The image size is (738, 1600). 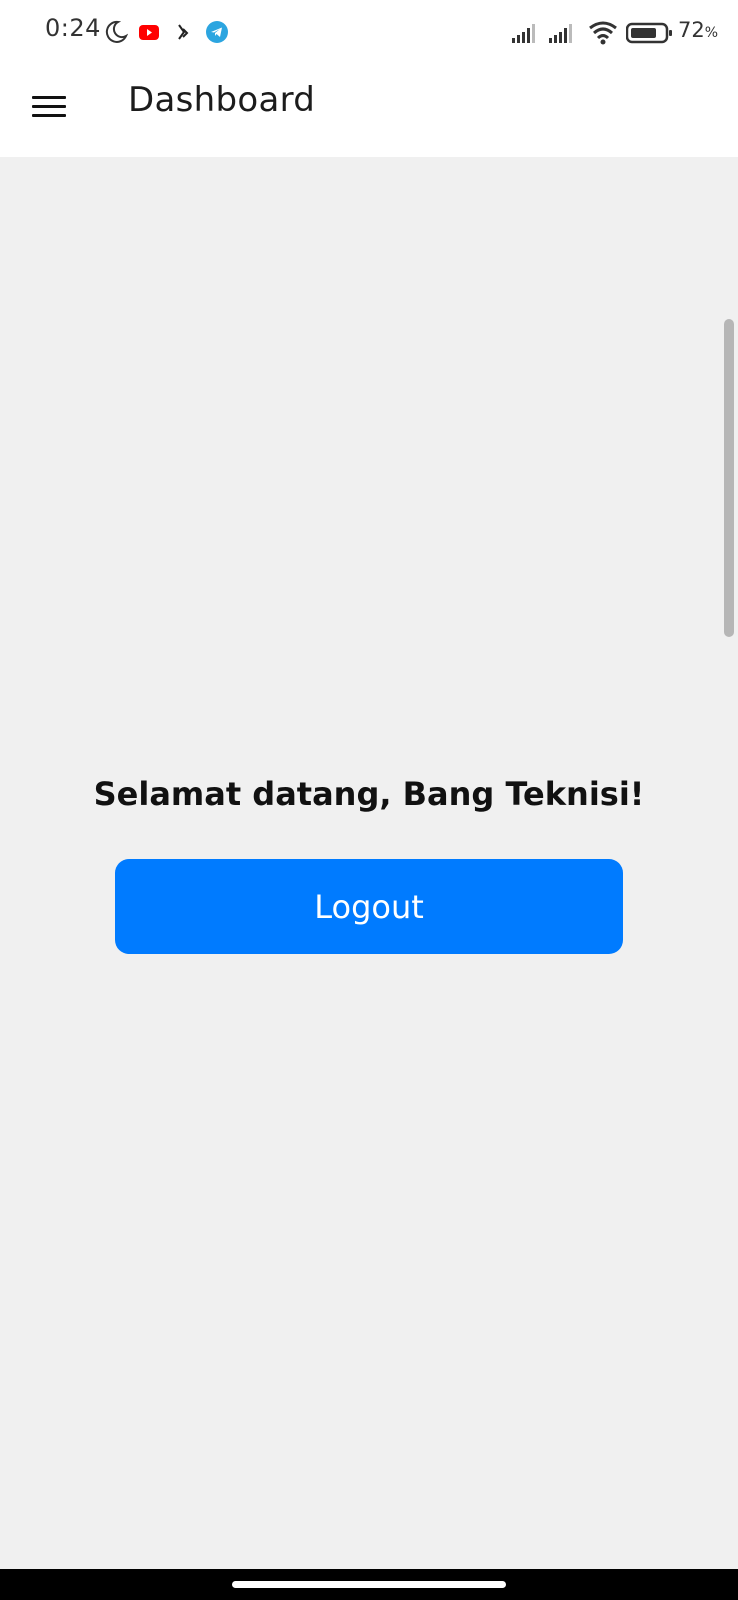 What do you see at coordinates (603, 33) in the screenshot?
I see `wifi-icon` at bounding box center [603, 33].